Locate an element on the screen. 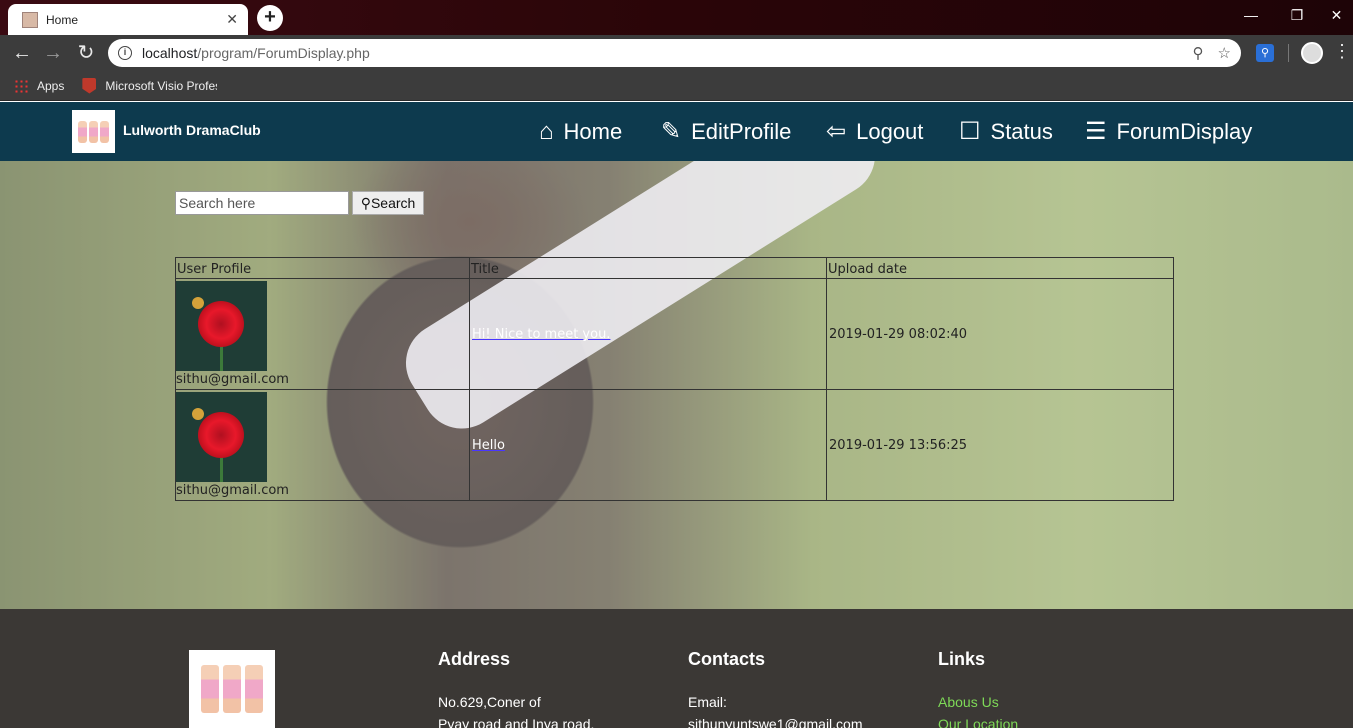 The width and height of the screenshot is (1353, 728). upload-date: 2019-01-29 08:02:40 is located at coordinates (898, 334).